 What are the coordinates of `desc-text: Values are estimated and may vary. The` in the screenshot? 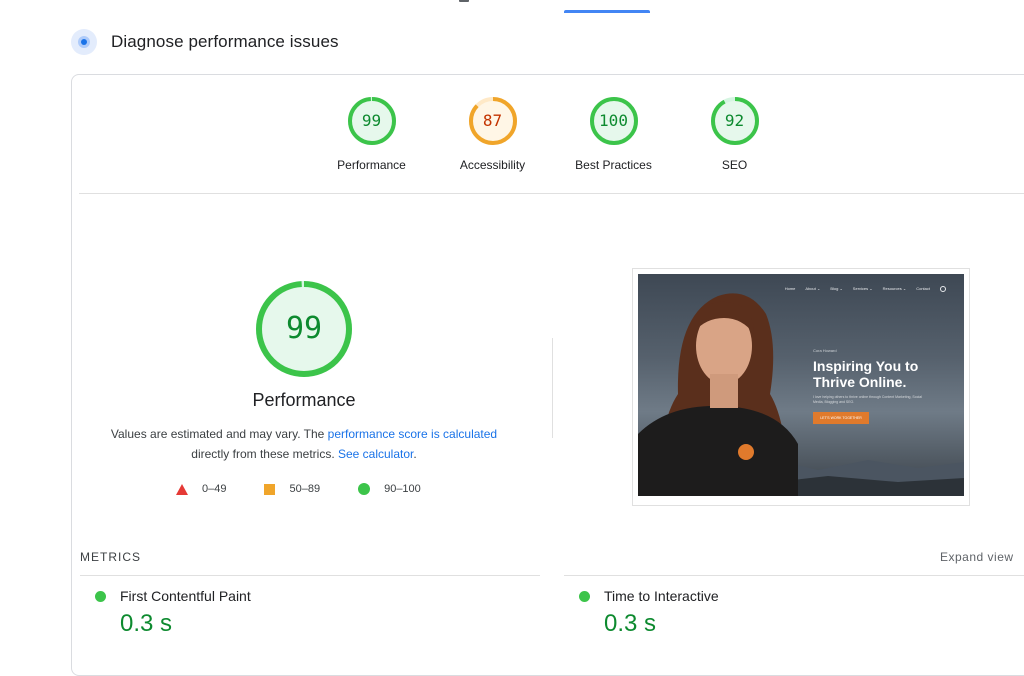 It's located at (219, 434).